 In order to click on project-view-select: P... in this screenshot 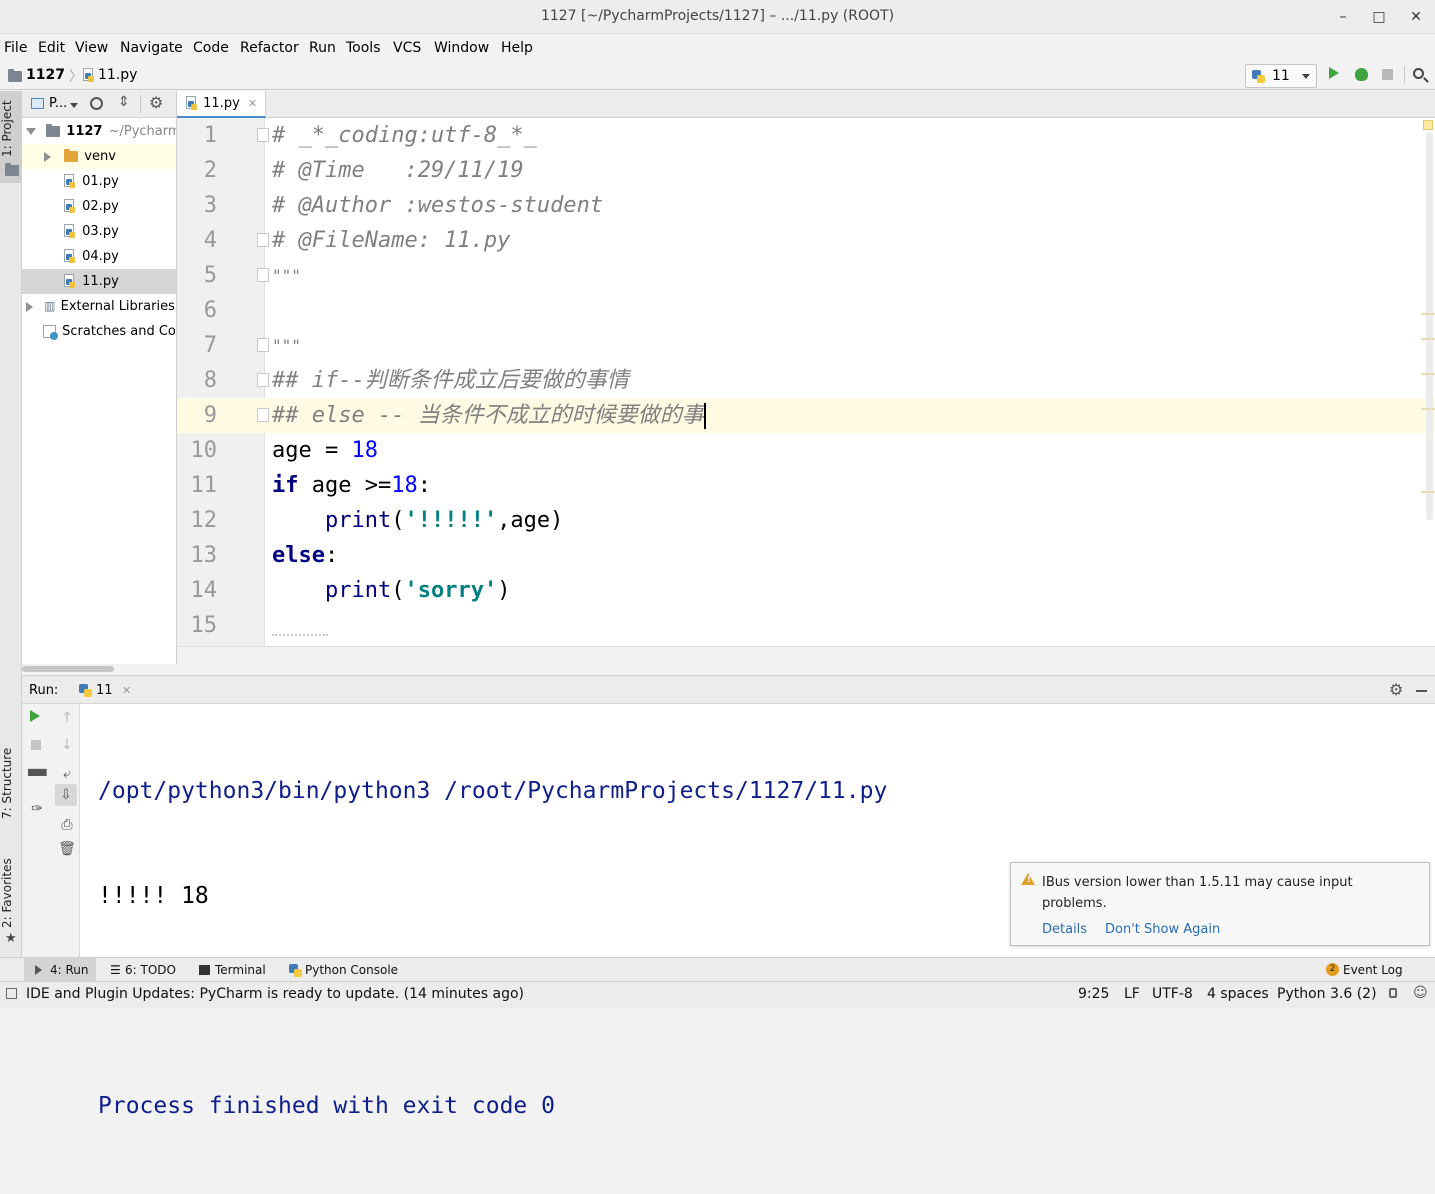, I will do `click(58, 103)`.